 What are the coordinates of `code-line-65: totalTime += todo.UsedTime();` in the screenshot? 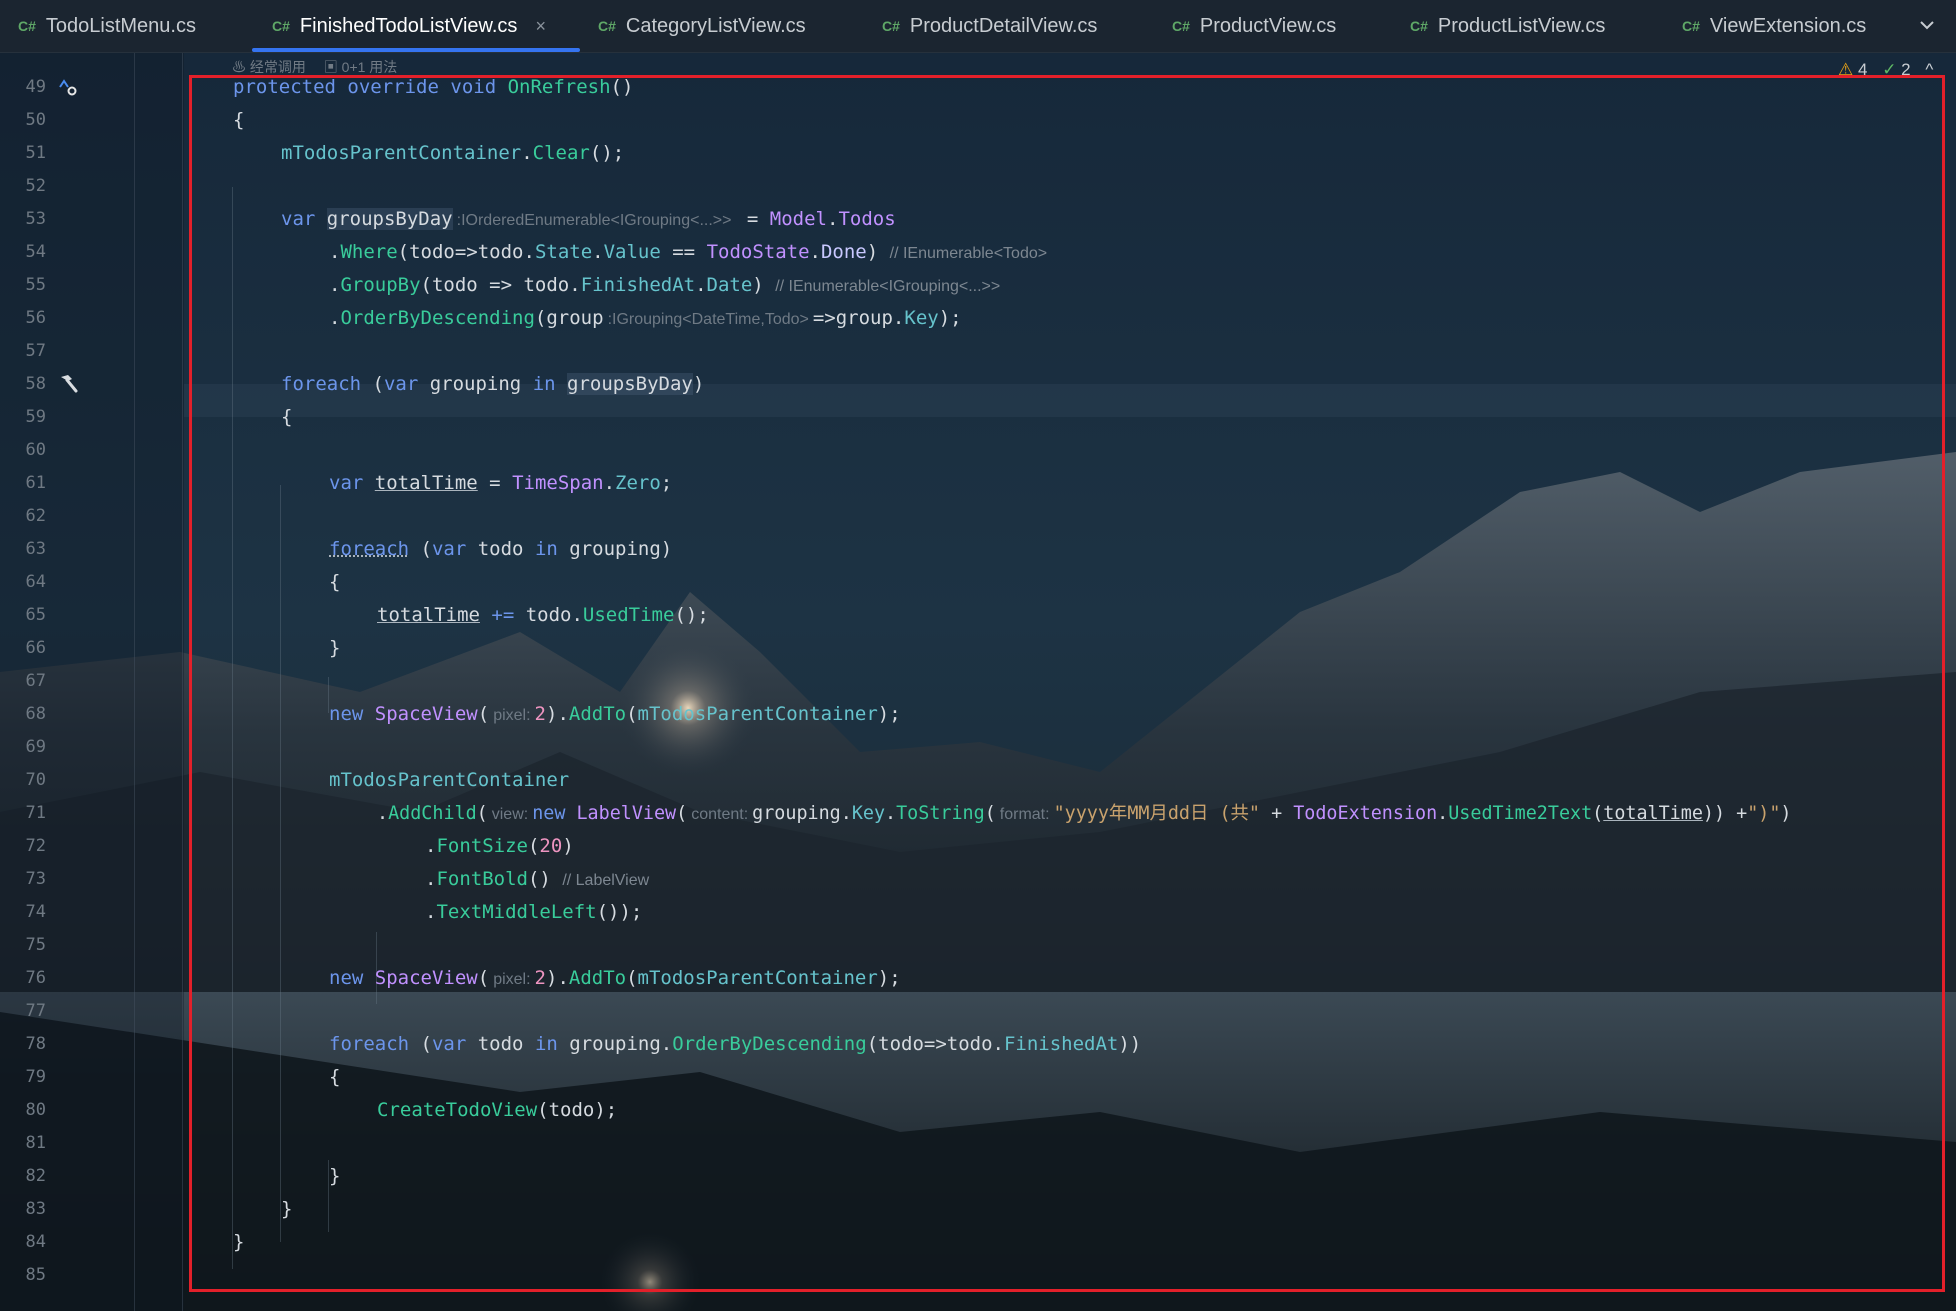 It's located at (543, 615).